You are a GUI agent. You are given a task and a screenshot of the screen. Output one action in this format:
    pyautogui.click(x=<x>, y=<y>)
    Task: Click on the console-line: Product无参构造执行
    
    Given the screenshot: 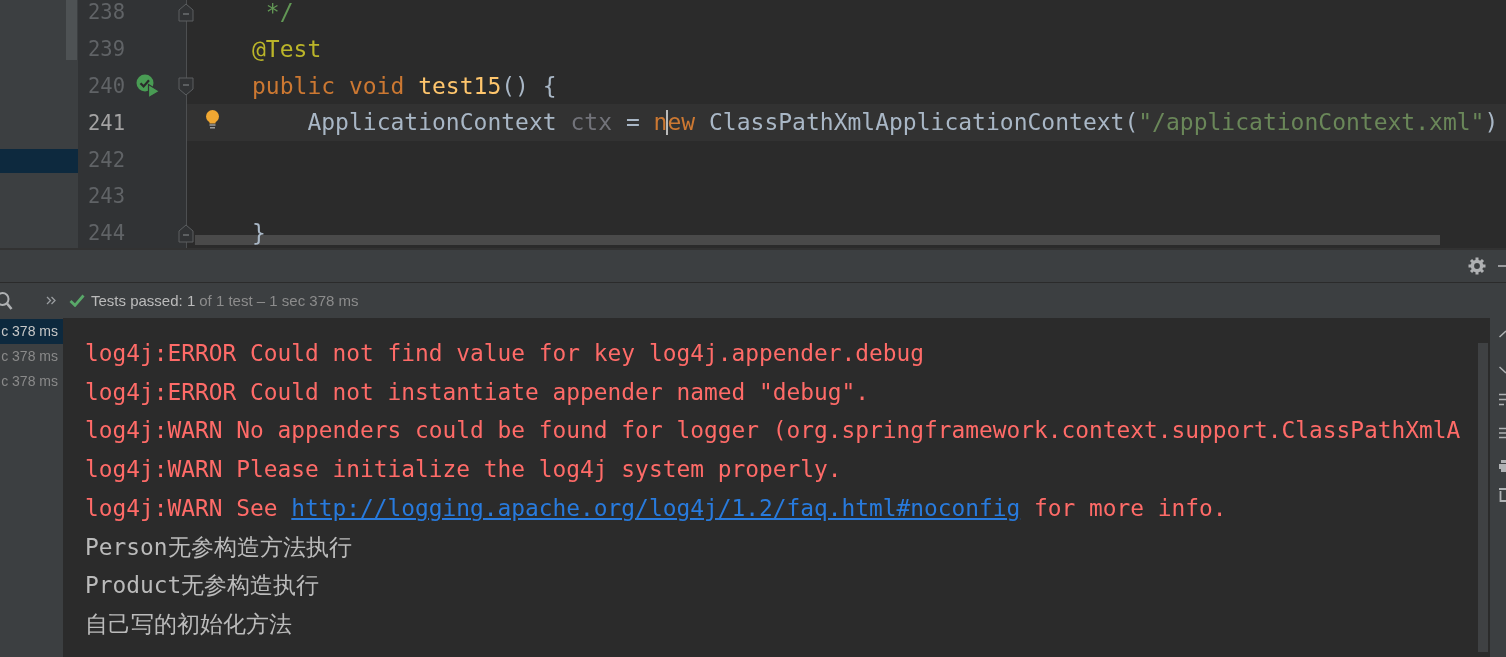 What is the action you would take?
    pyautogui.click(x=202, y=586)
    